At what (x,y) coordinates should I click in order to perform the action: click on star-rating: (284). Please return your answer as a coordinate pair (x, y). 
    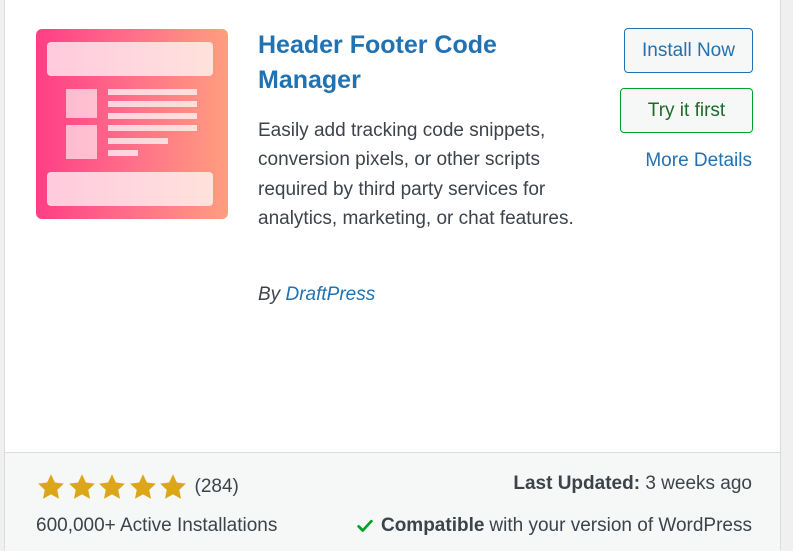
    Looking at the image, I should click on (137, 487).